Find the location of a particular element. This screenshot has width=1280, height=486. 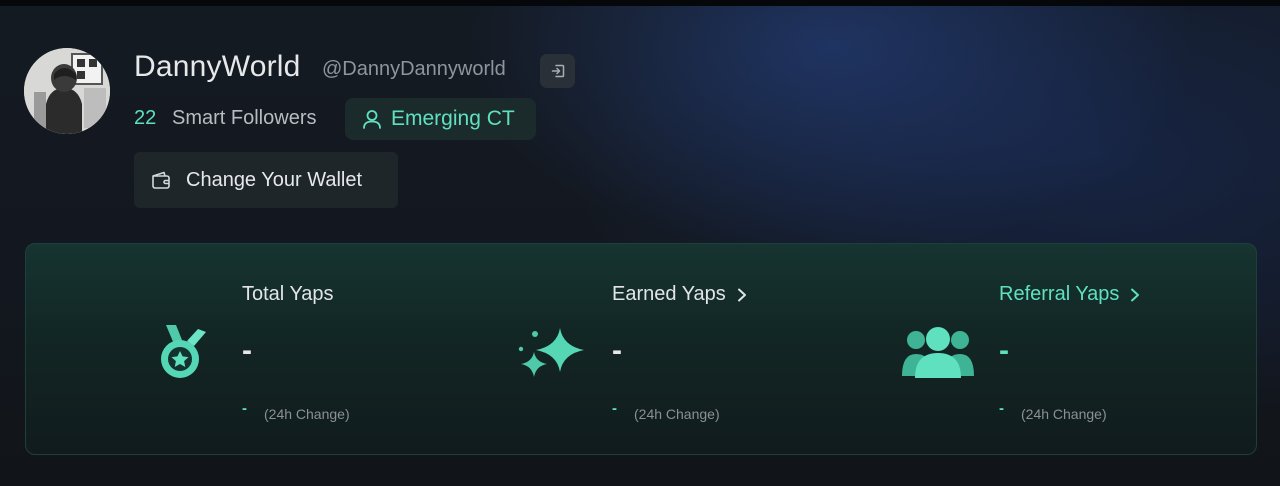

referral-yaps-change-value: - is located at coordinates (1001, 408).